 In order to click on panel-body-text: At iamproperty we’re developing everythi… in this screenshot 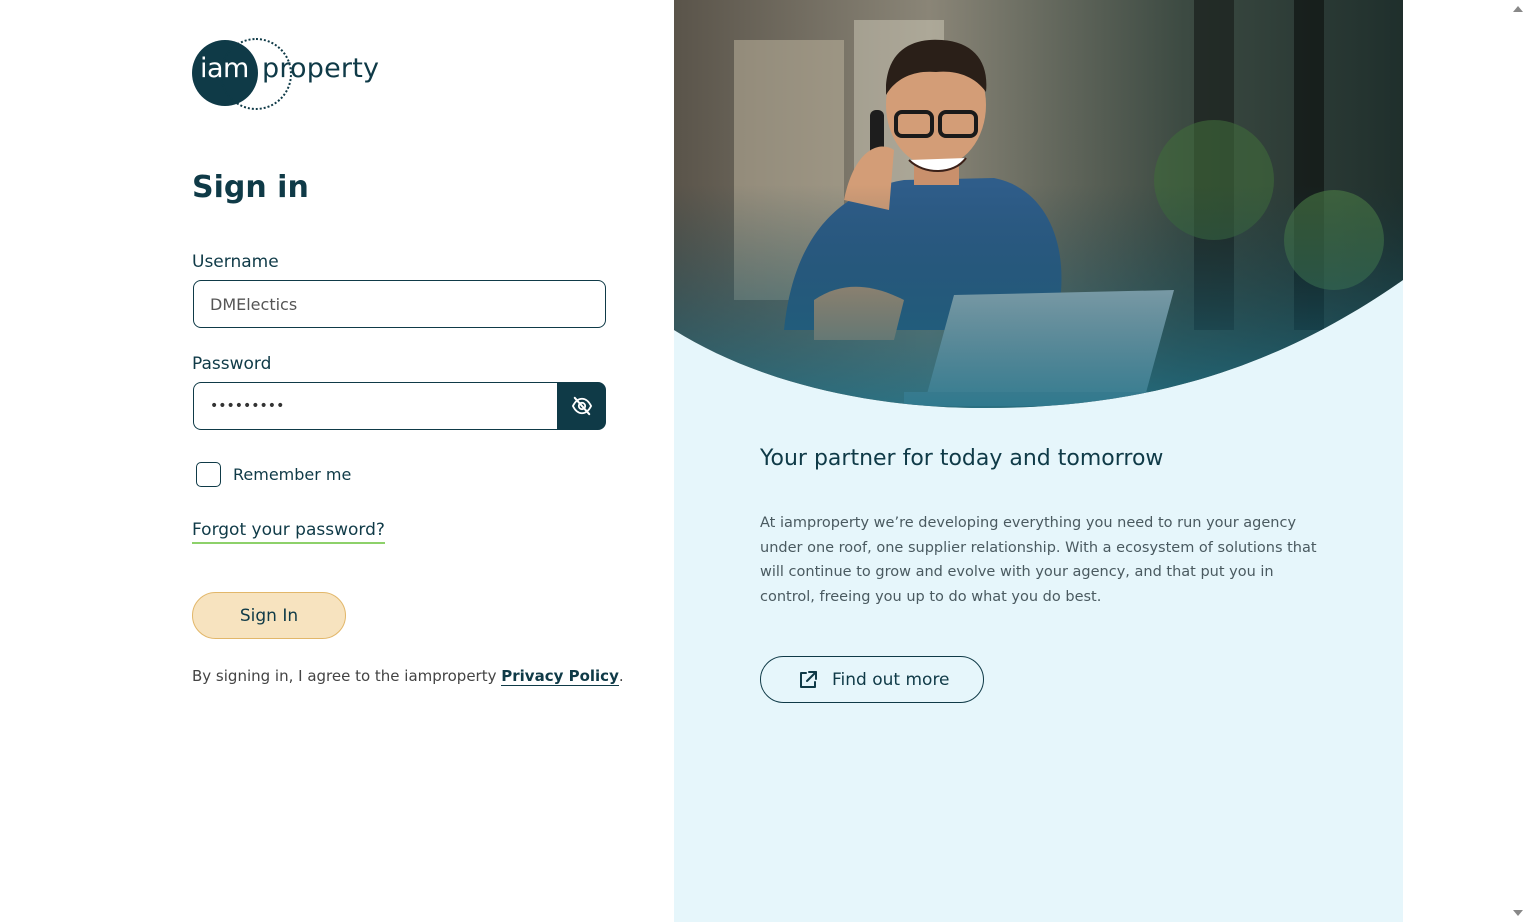, I will do `click(1038, 560)`.